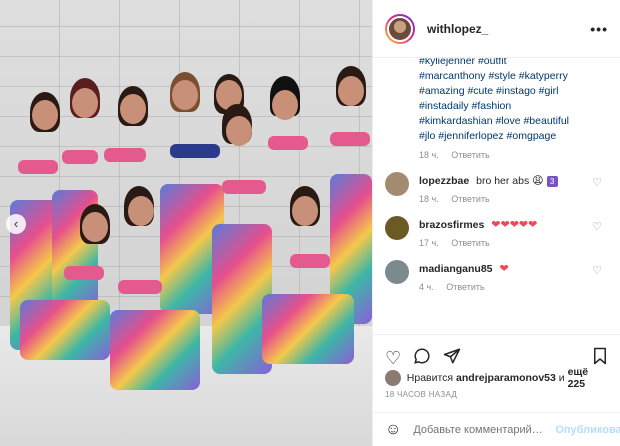 This screenshot has width=620, height=446. What do you see at coordinates (561, 378) in the screenshot?
I see `likes-connector: и` at bounding box center [561, 378].